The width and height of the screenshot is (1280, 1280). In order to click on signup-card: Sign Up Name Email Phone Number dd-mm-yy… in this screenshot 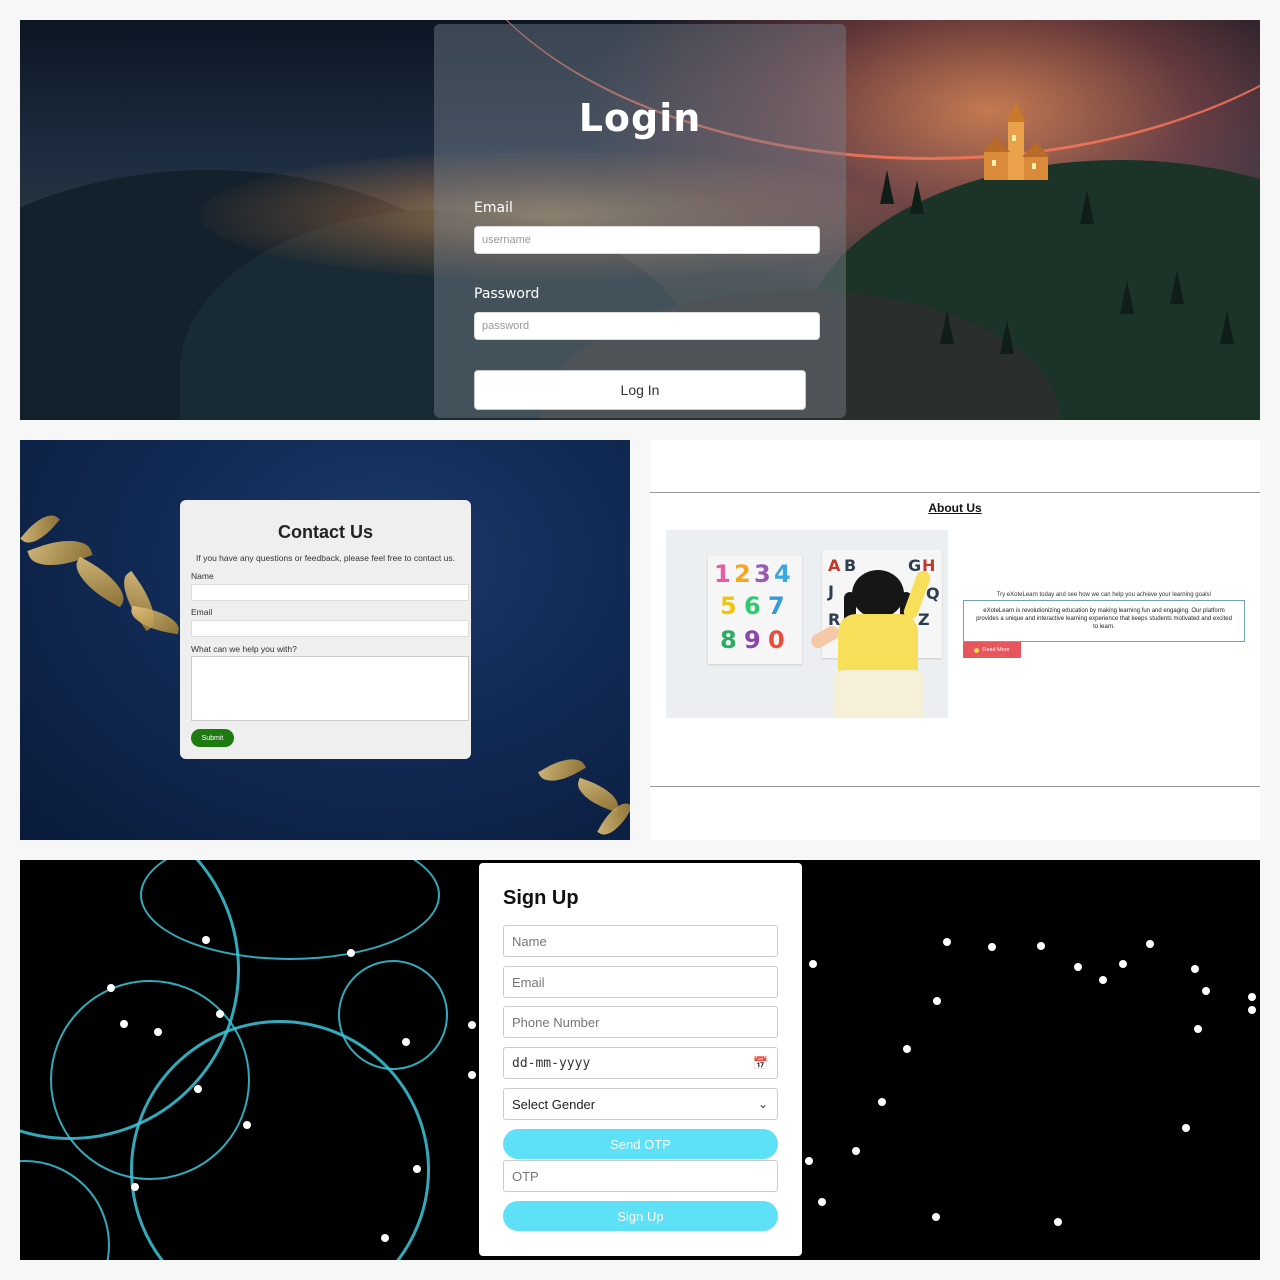, I will do `click(640, 1059)`.